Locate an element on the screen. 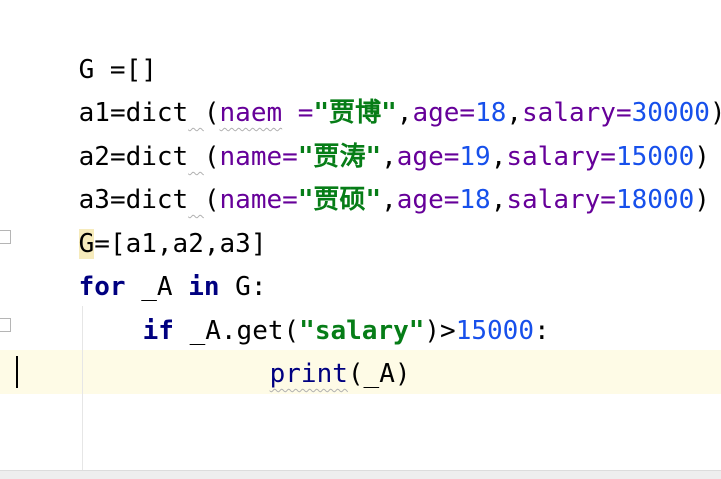 The height and width of the screenshot is (479, 721). token-number: 18000 is located at coordinates (655, 200).